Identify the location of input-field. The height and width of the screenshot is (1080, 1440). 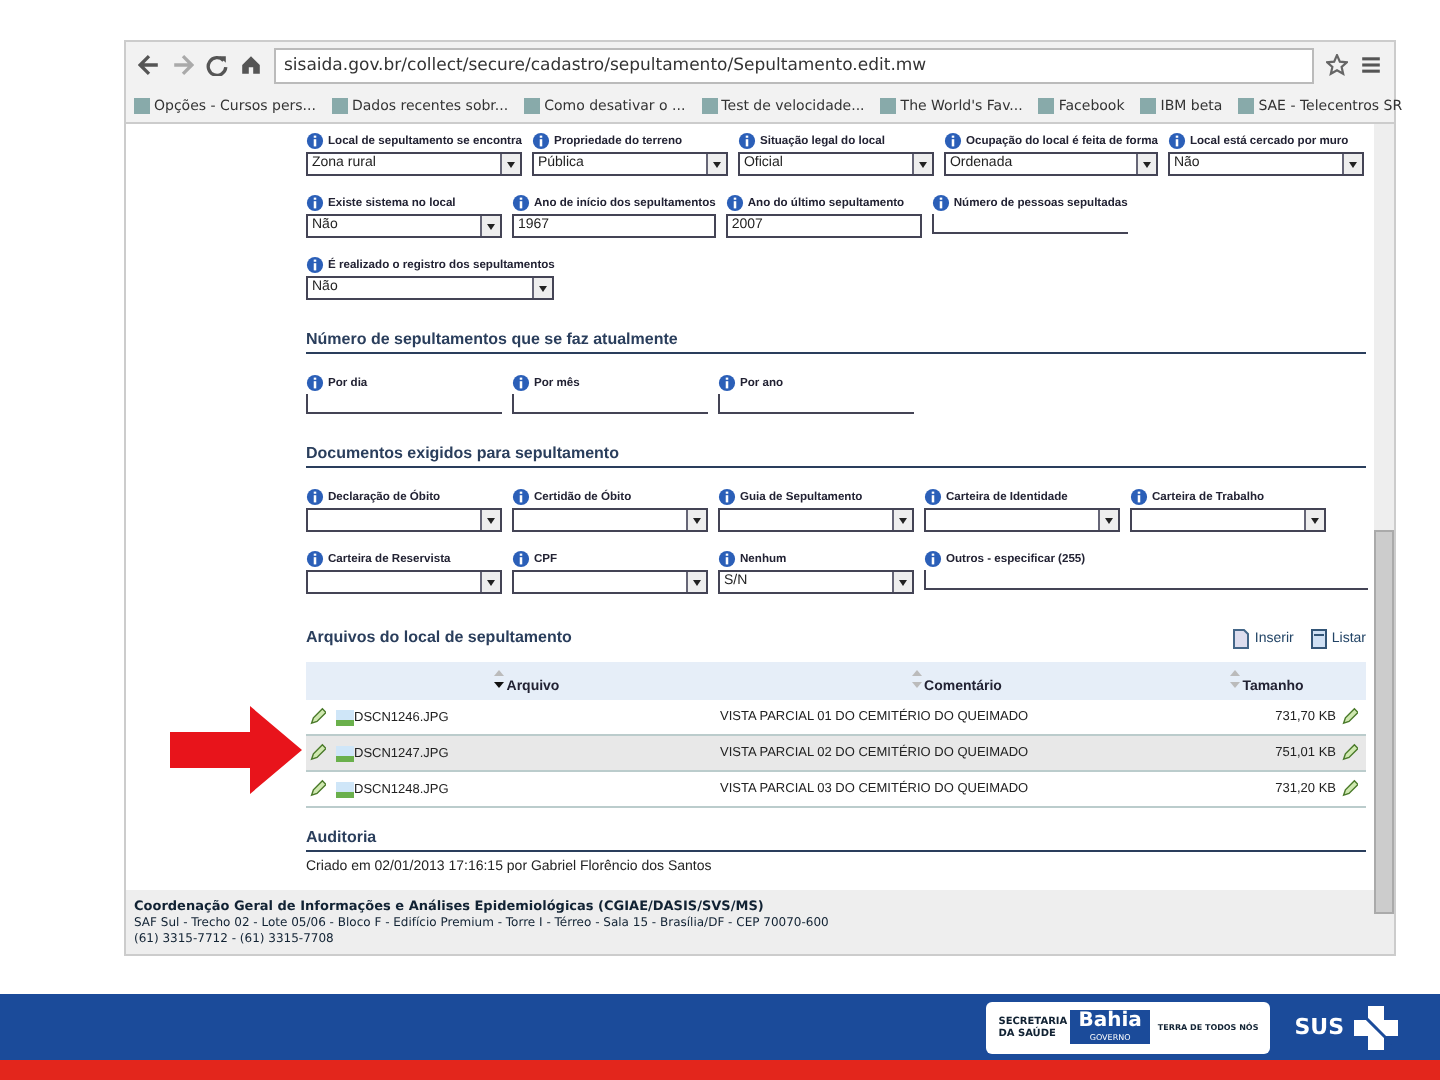
(1146, 580).